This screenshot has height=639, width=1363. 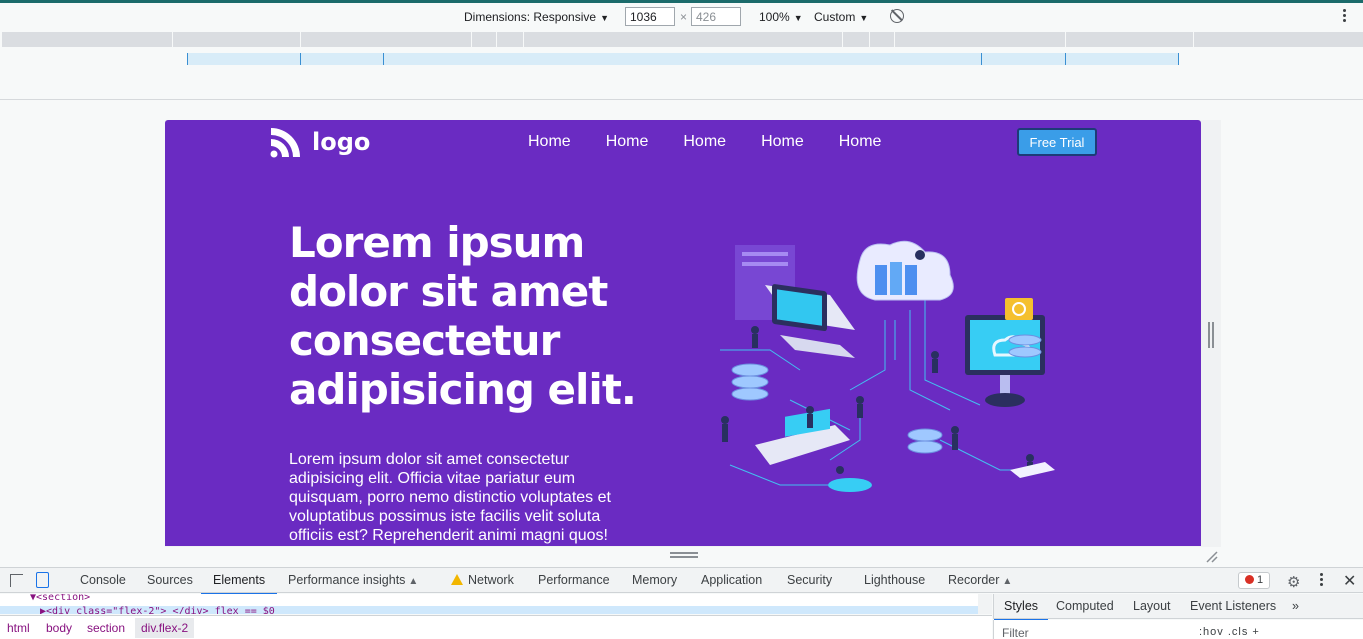 I want to click on tab-recorder: Recorder ▲, so click(x=980, y=580).